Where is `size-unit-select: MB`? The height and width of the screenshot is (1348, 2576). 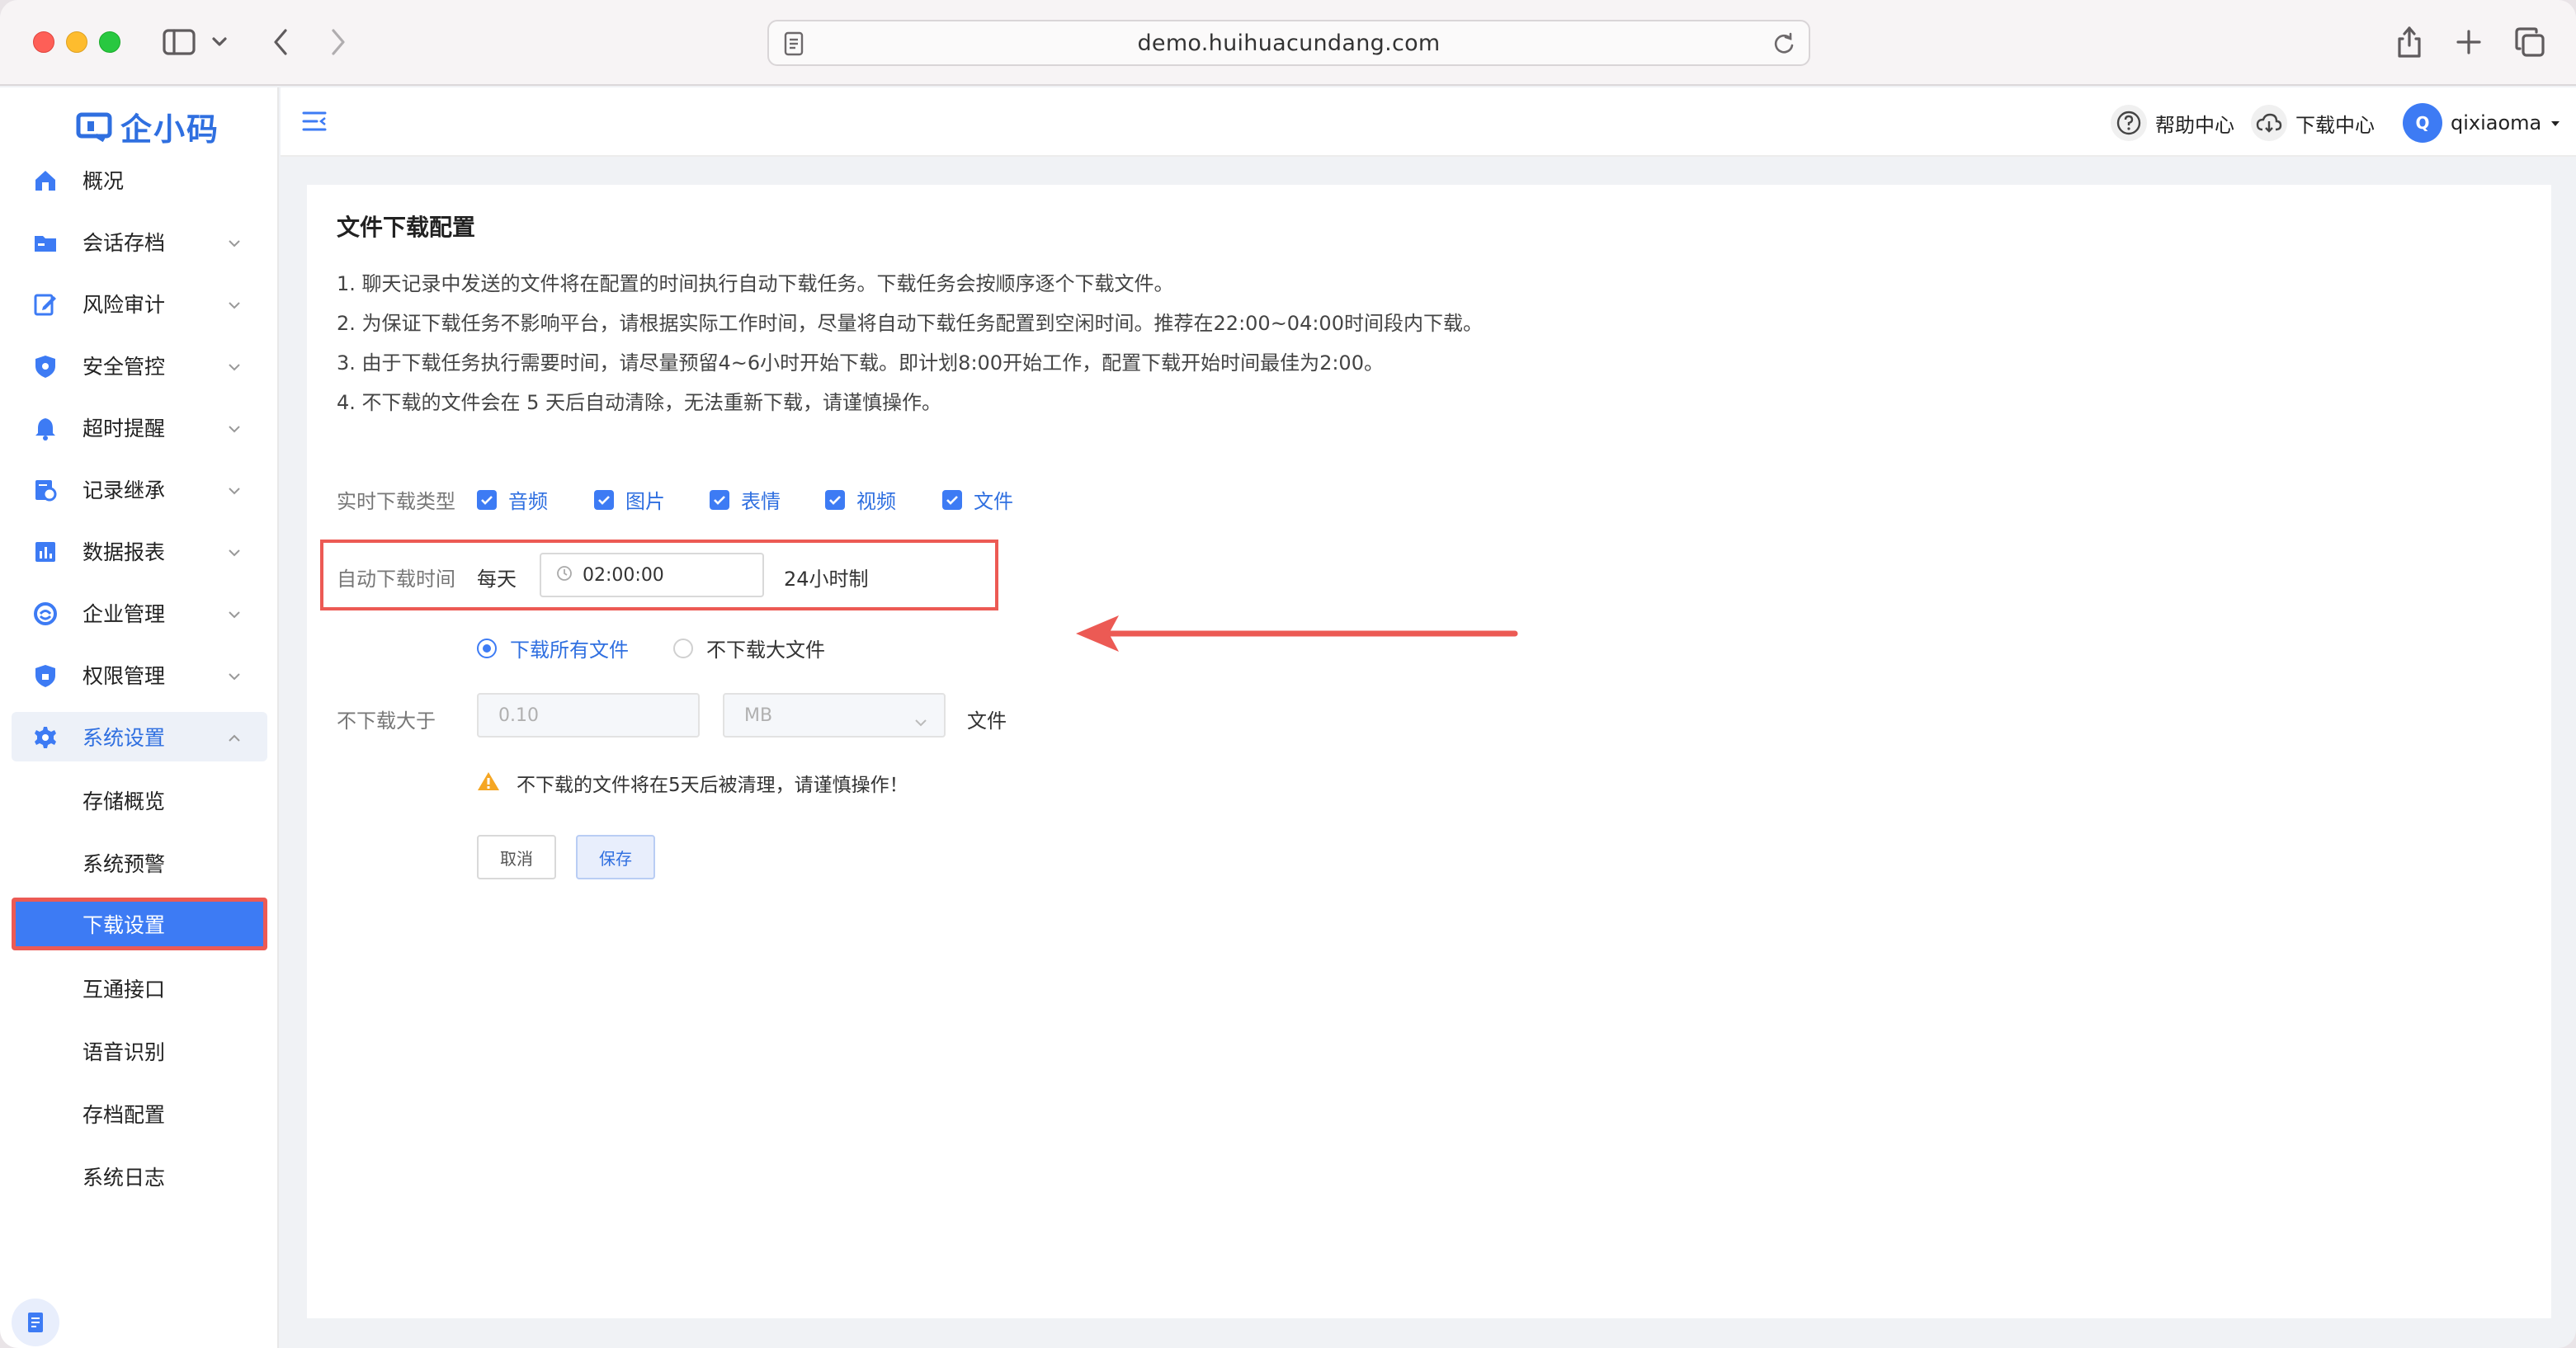
size-unit-select: MB is located at coordinates (834, 715).